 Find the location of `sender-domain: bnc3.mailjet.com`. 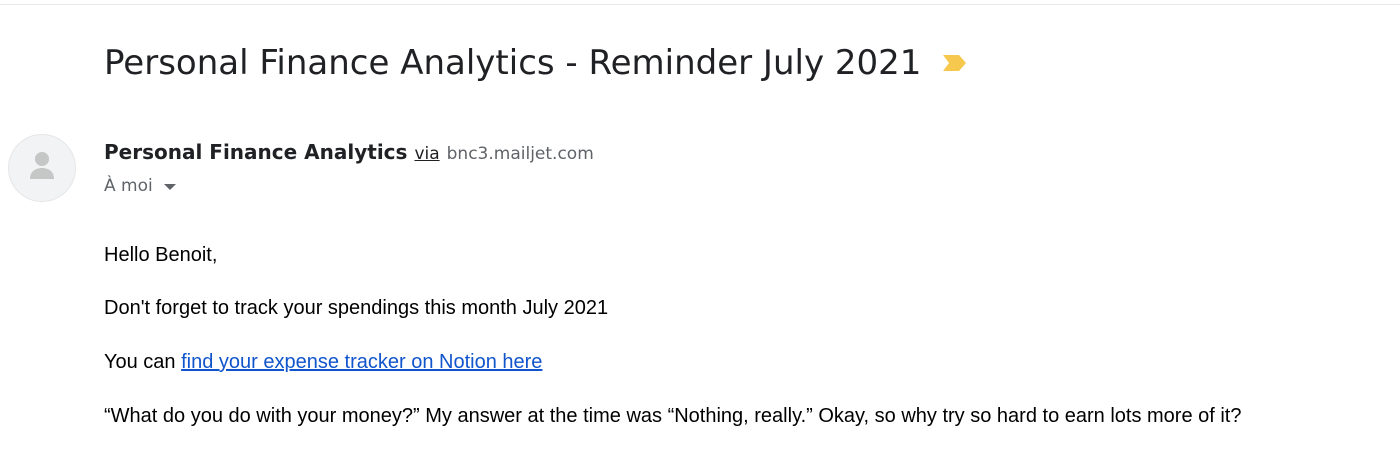

sender-domain: bnc3.mailjet.com is located at coordinates (520, 154).